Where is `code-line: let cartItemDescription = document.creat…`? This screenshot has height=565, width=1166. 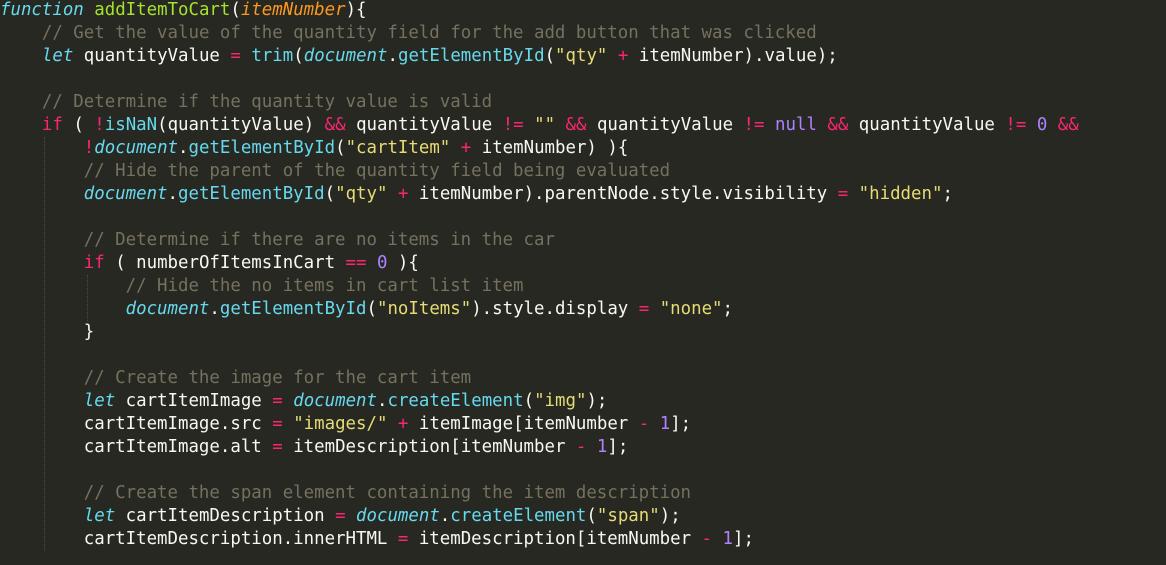 code-line: let cartItemDescription = document.creat… is located at coordinates (340, 516).